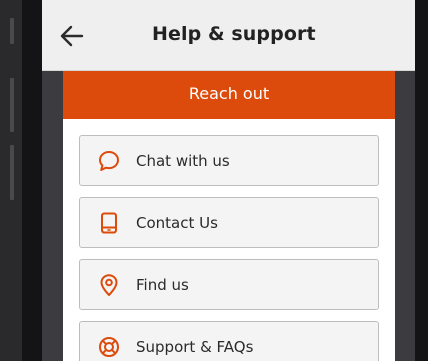  What do you see at coordinates (109, 161) in the screenshot?
I see `chat-bubble-icon` at bounding box center [109, 161].